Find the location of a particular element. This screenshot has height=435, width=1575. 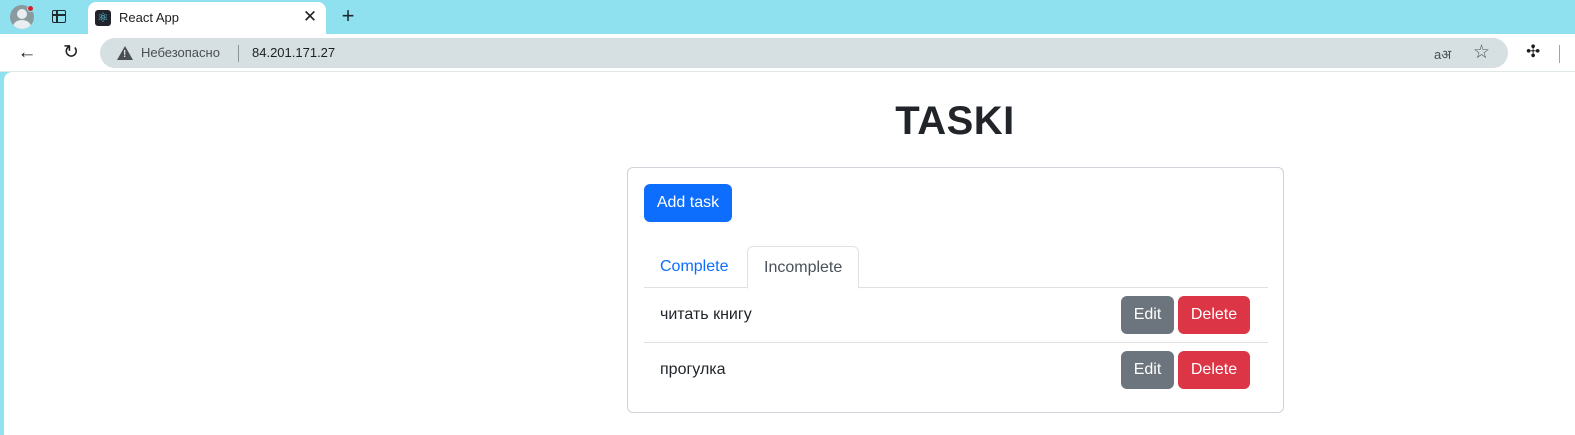

browser-toolbar: ← ↻ ! Небезопасно 84.201.171.27 aअ ☆ ✣ is located at coordinates (787, 53).